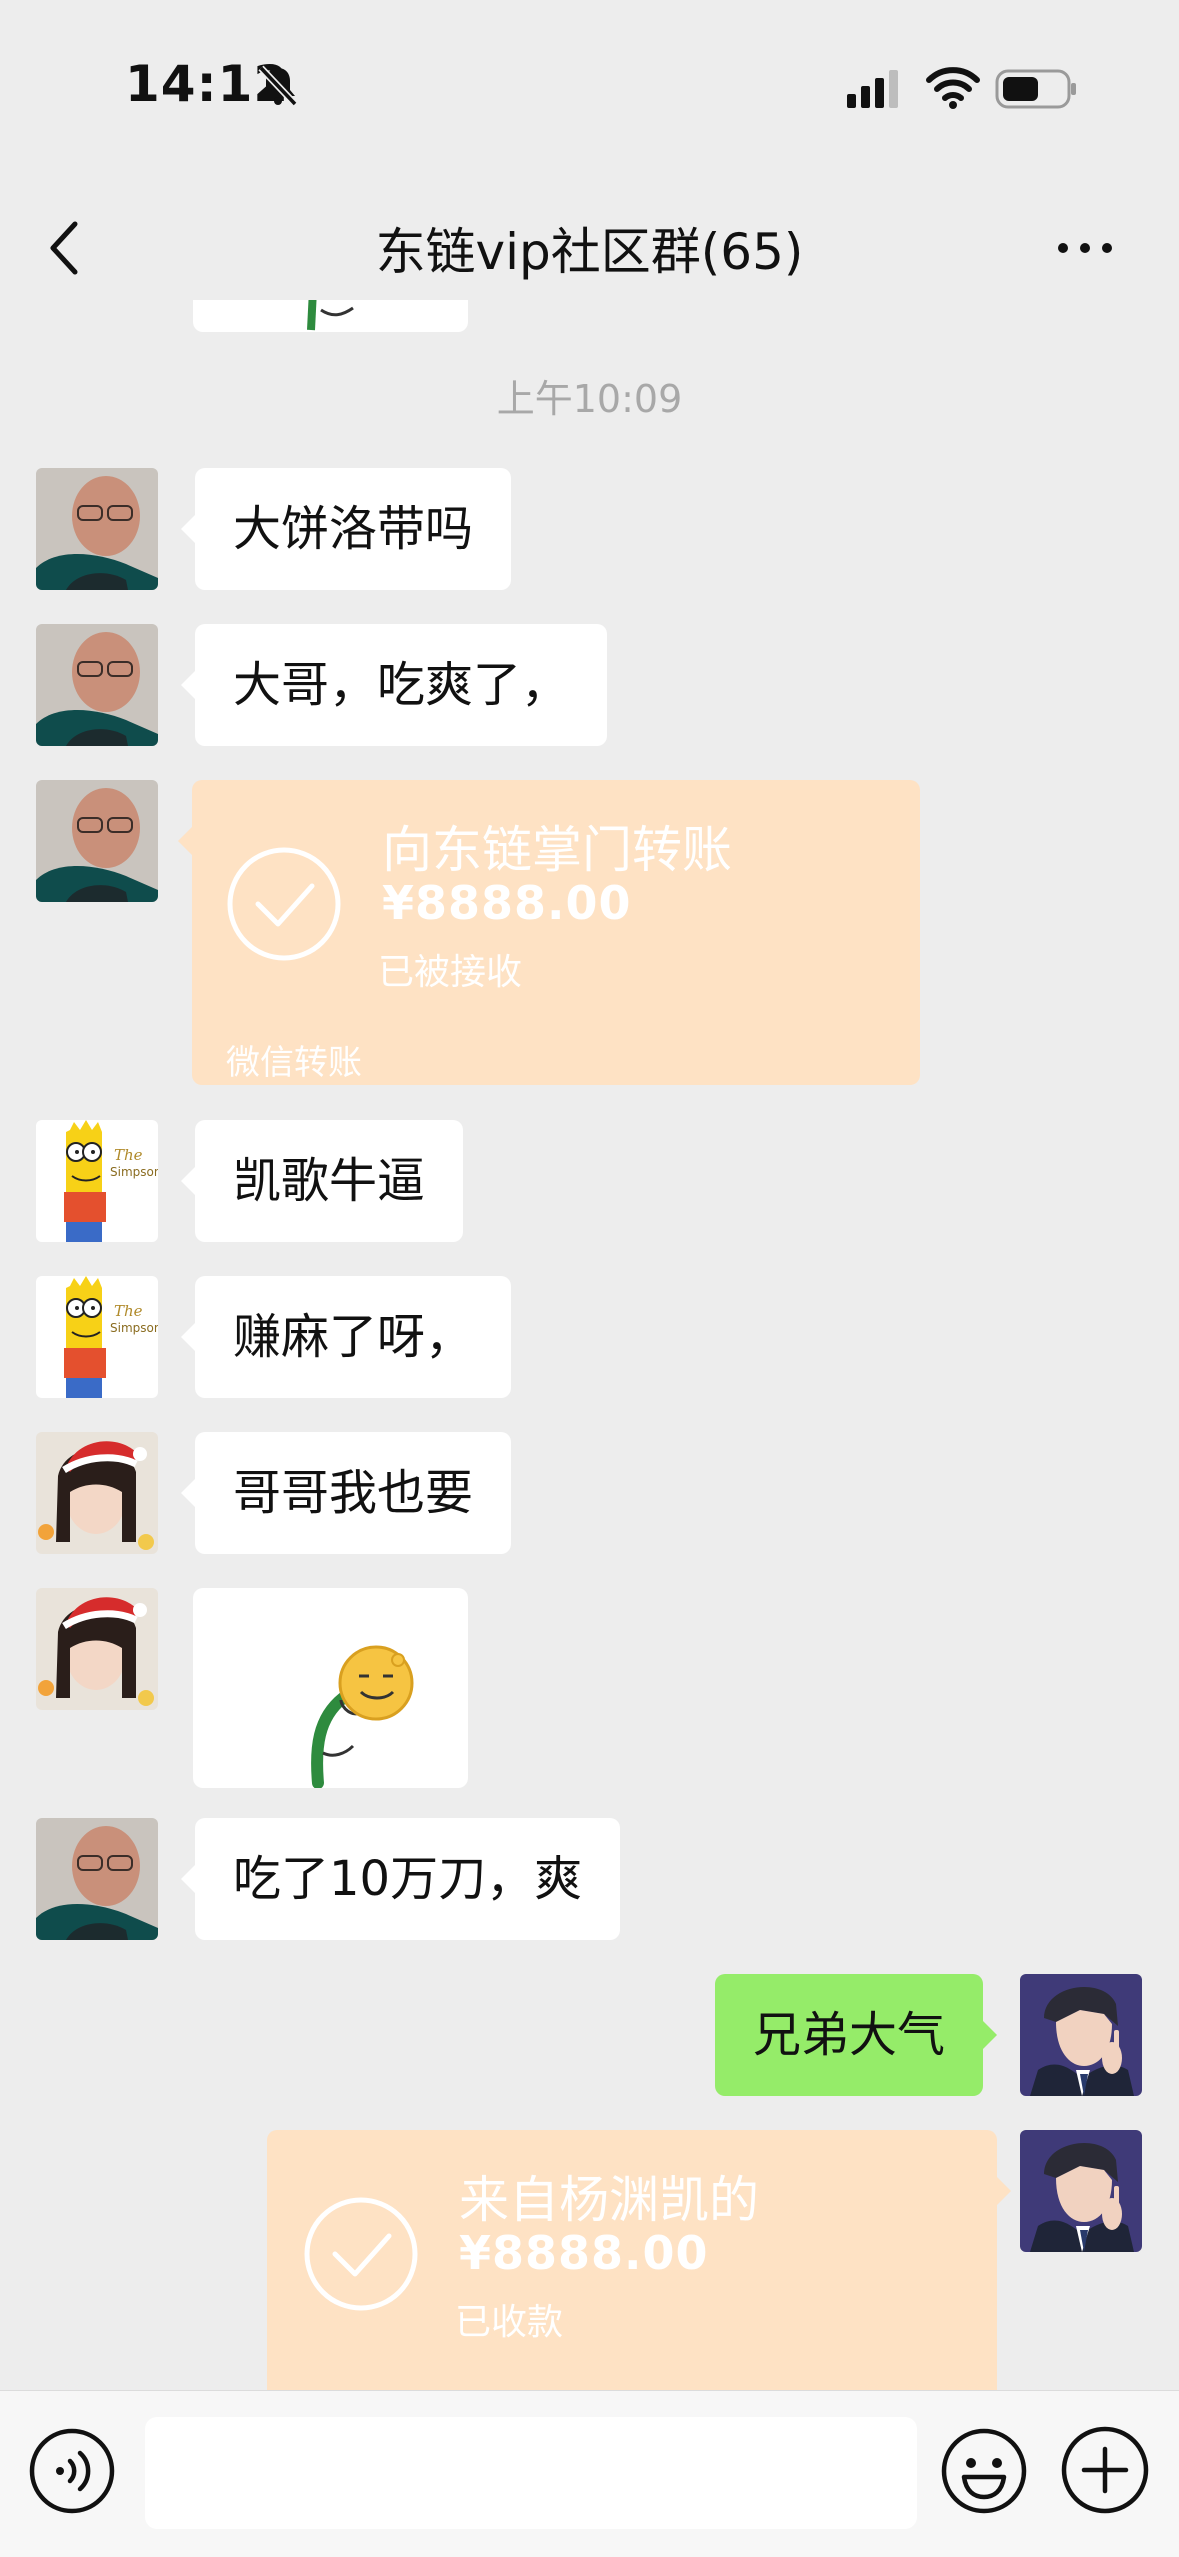  I want to click on transfer-footer: 微信转账, so click(294, 1063).